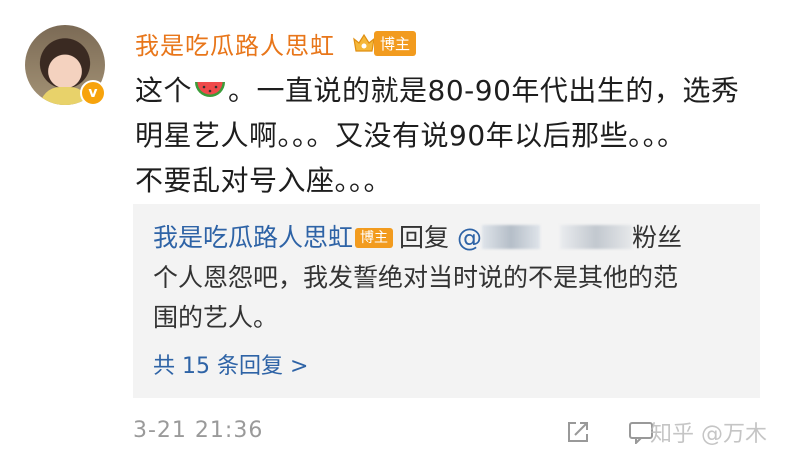  I want to click on verified-badge-icon: v, so click(93, 93).